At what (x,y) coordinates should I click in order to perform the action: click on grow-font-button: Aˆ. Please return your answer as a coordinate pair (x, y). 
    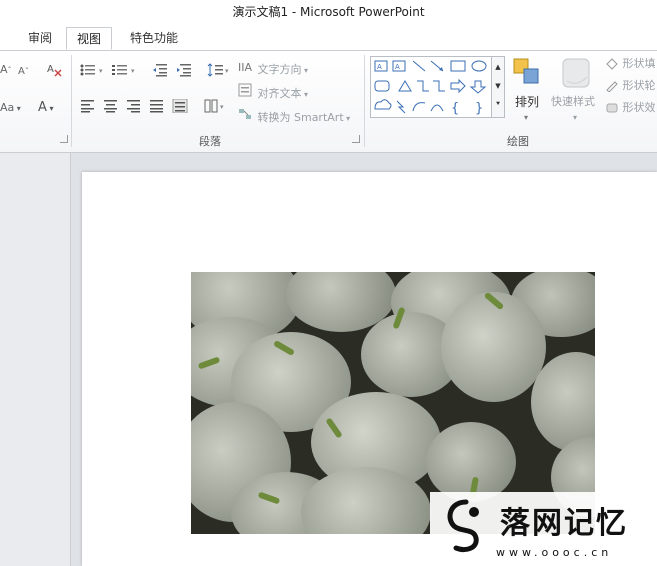
    Looking at the image, I should click on (6, 70).